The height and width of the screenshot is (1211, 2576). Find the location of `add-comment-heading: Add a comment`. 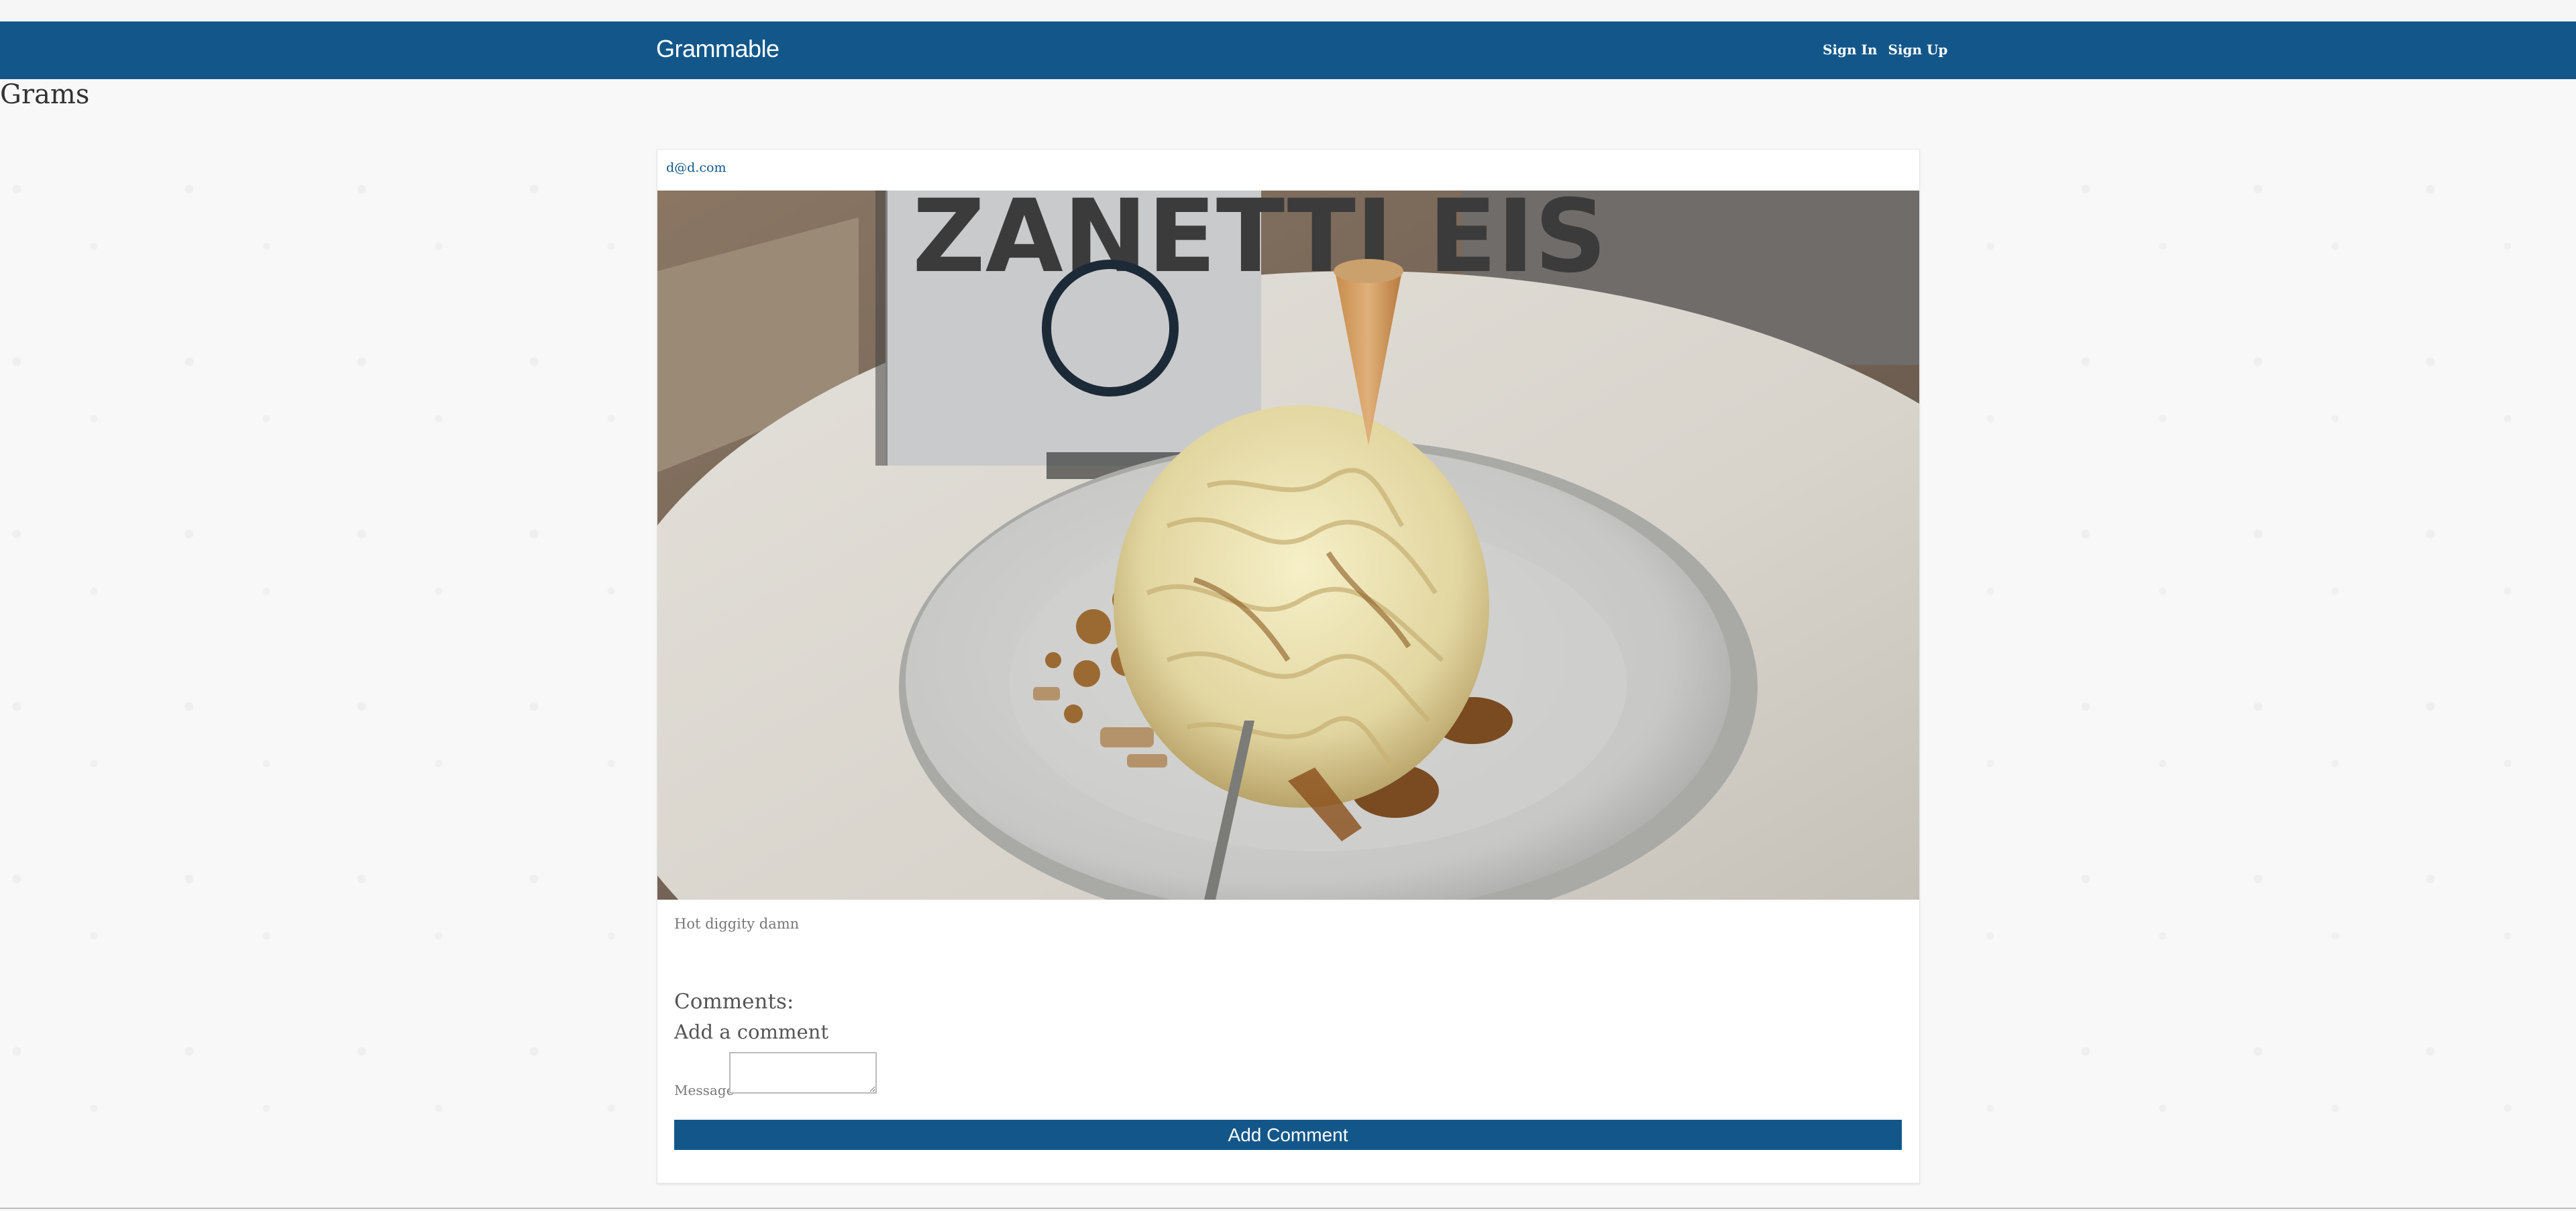

add-comment-heading: Add a comment is located at coordinates (751, 1031).